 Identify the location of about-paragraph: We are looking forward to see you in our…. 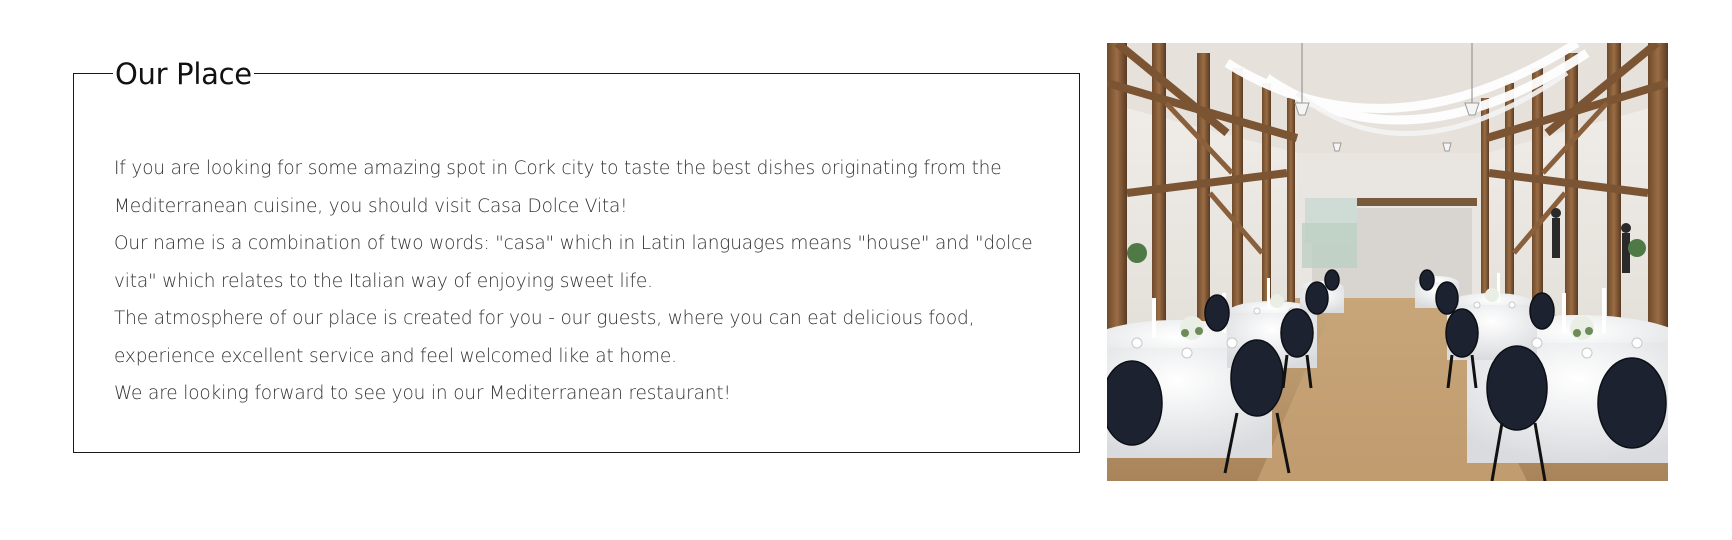
(422, 393).